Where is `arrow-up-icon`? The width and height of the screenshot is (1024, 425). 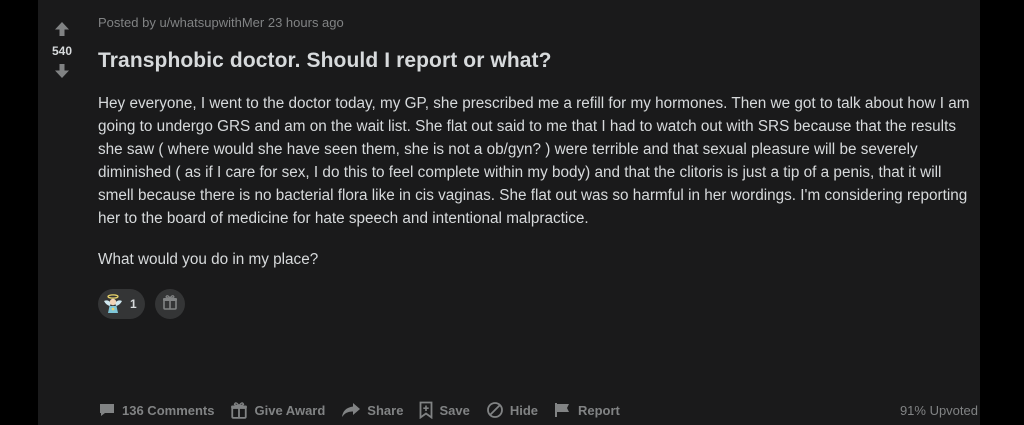 arrow-up-icon is located at coordinates (62, 29).